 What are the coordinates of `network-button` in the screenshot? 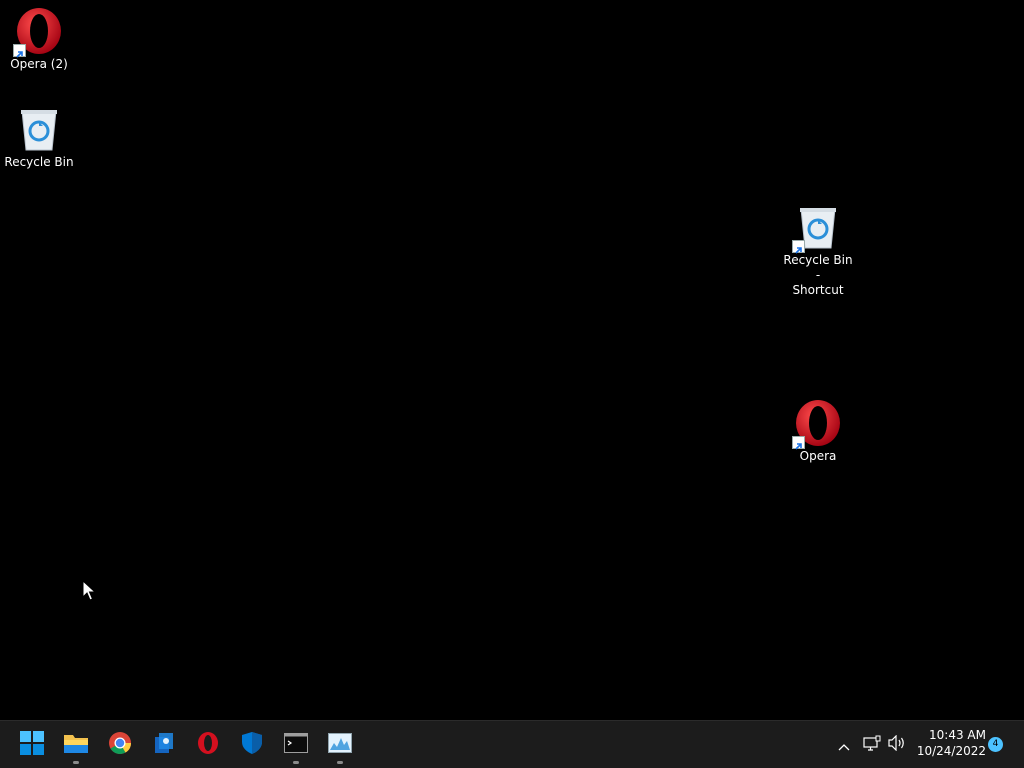 It's located at (872, 745).